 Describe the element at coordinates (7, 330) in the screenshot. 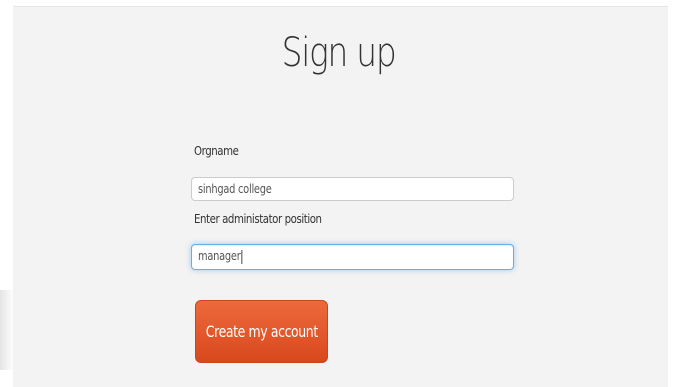

I see `edge-shadow` at that location.